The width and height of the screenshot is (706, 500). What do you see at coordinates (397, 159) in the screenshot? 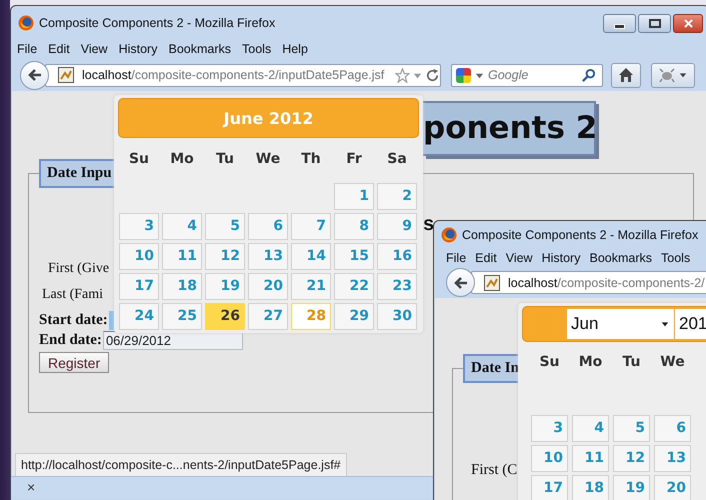
I see `weekday-label: Sa` at bounding box center [397, 159].